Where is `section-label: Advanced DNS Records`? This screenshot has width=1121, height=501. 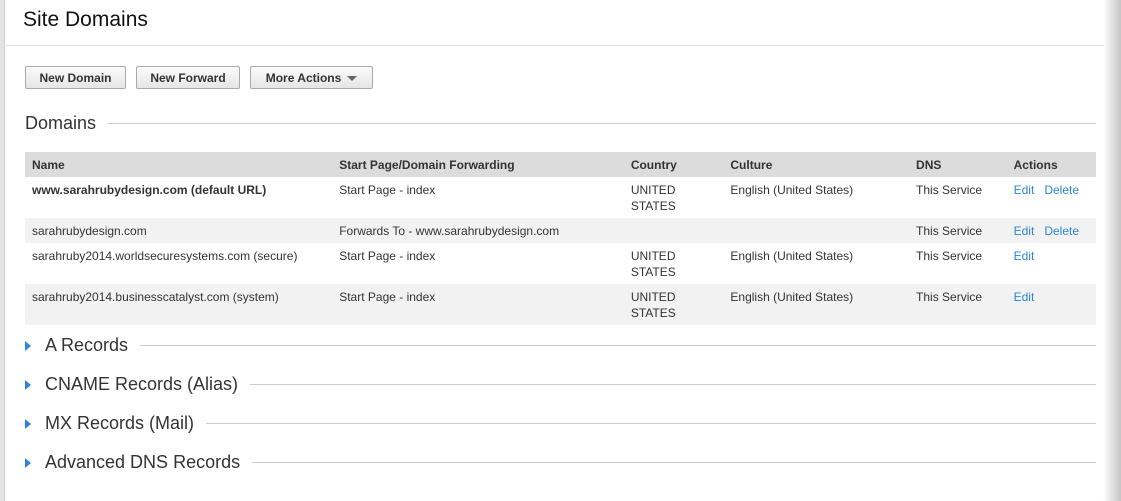 section-label: Advanced DNS Records is located at coordinates (143, 462).